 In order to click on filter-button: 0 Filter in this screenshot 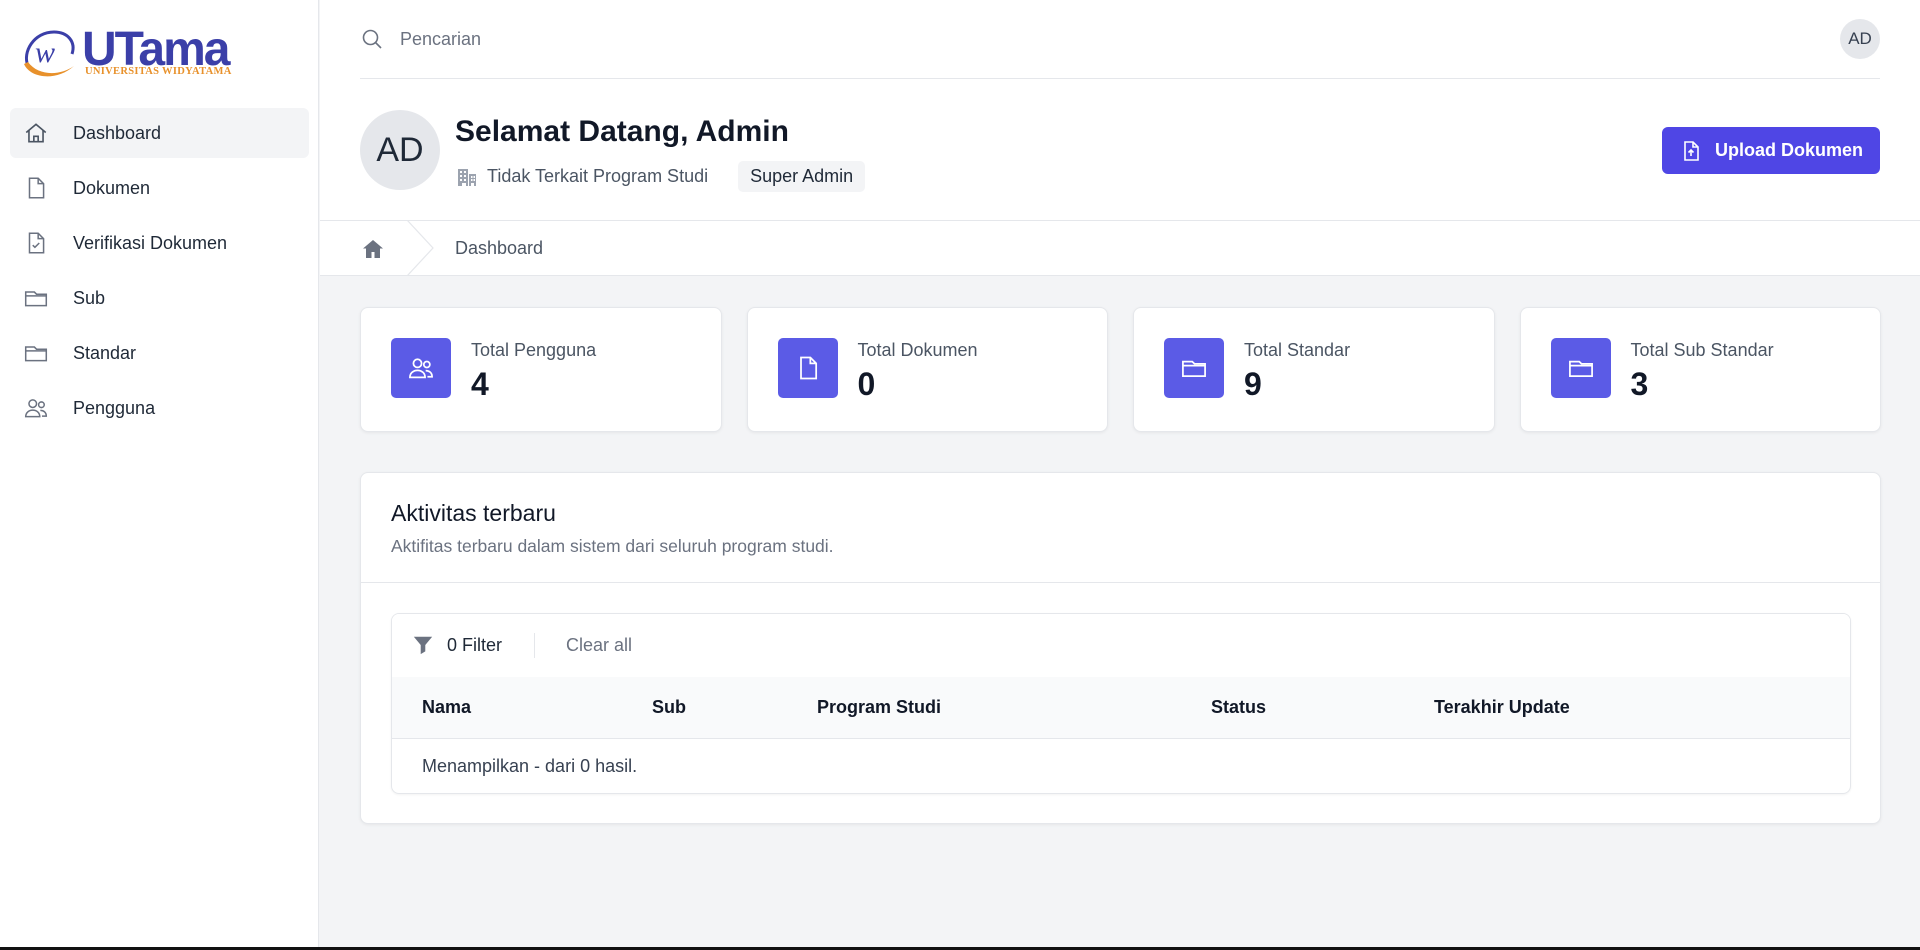, I will do `click(474, 645)`.